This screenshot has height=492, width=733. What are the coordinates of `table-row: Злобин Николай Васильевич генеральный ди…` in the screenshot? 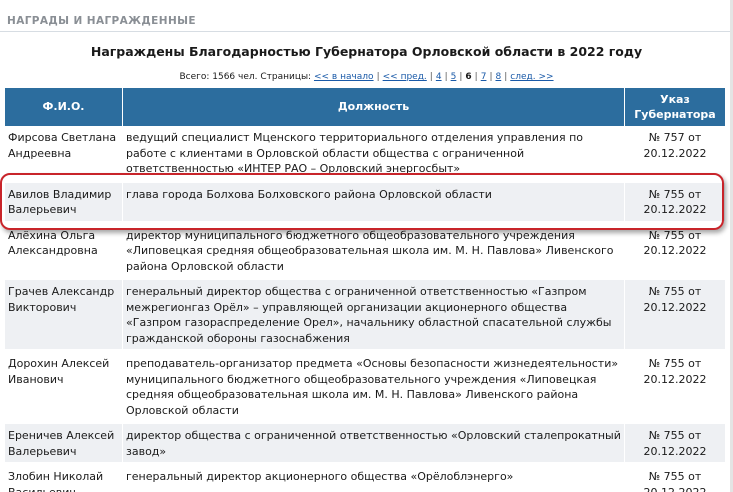 It's located at (365, 478).